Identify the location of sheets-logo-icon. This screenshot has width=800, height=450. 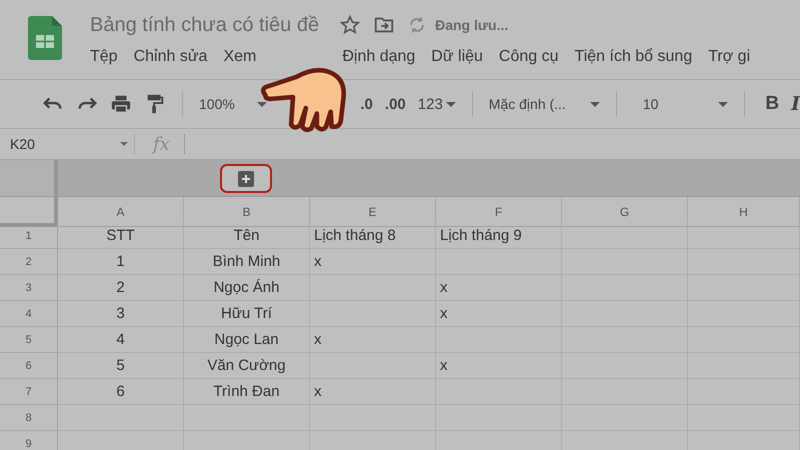
(45, 38).